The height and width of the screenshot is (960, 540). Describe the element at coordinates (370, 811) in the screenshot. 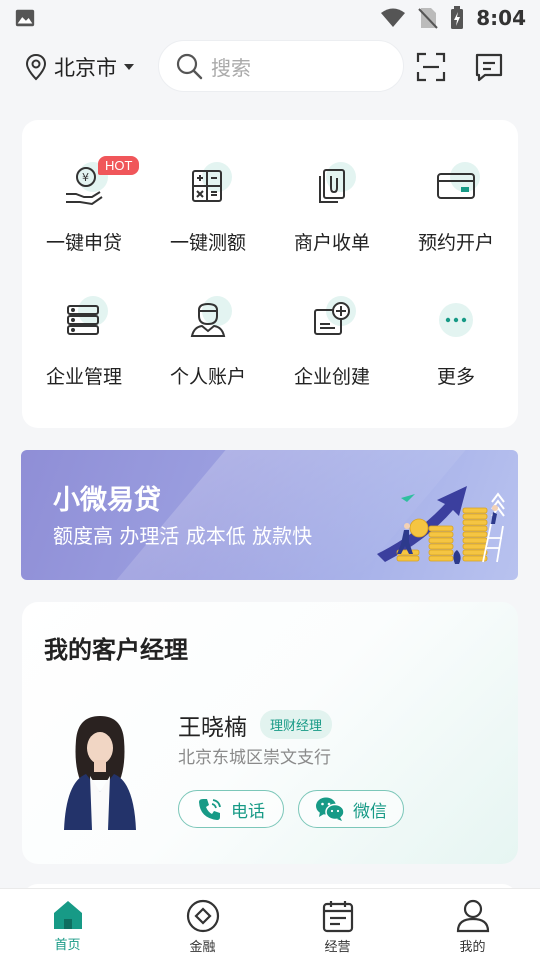

I see `wechat-label: 微信` at that location.